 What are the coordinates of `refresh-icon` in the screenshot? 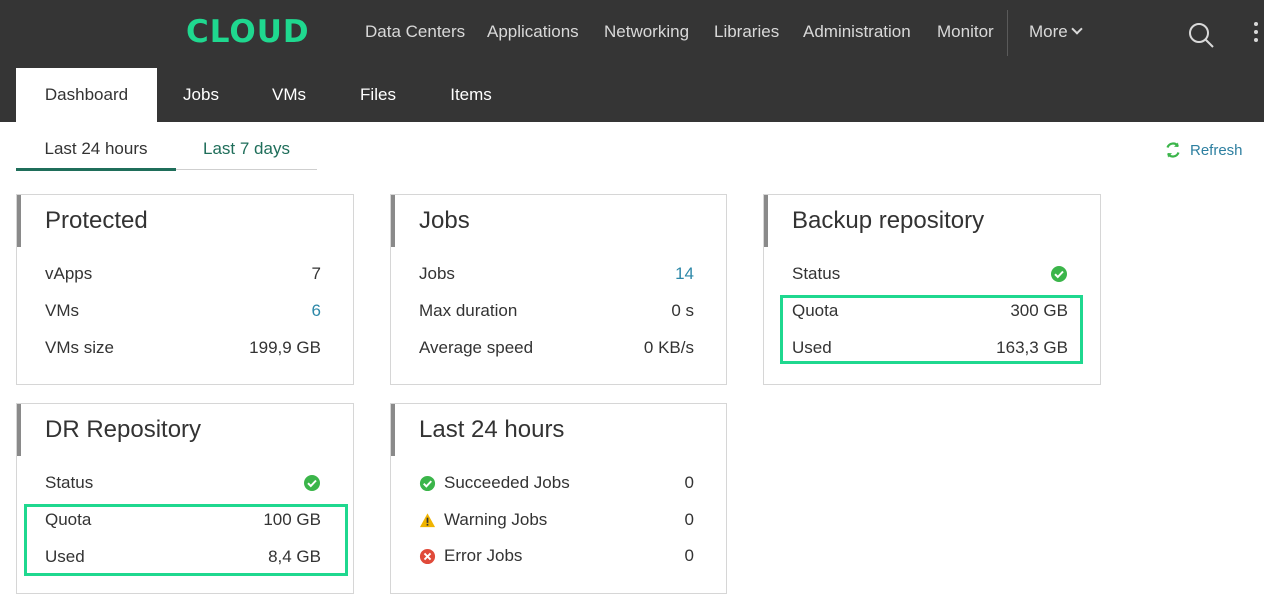 It's located at (1173, 150).